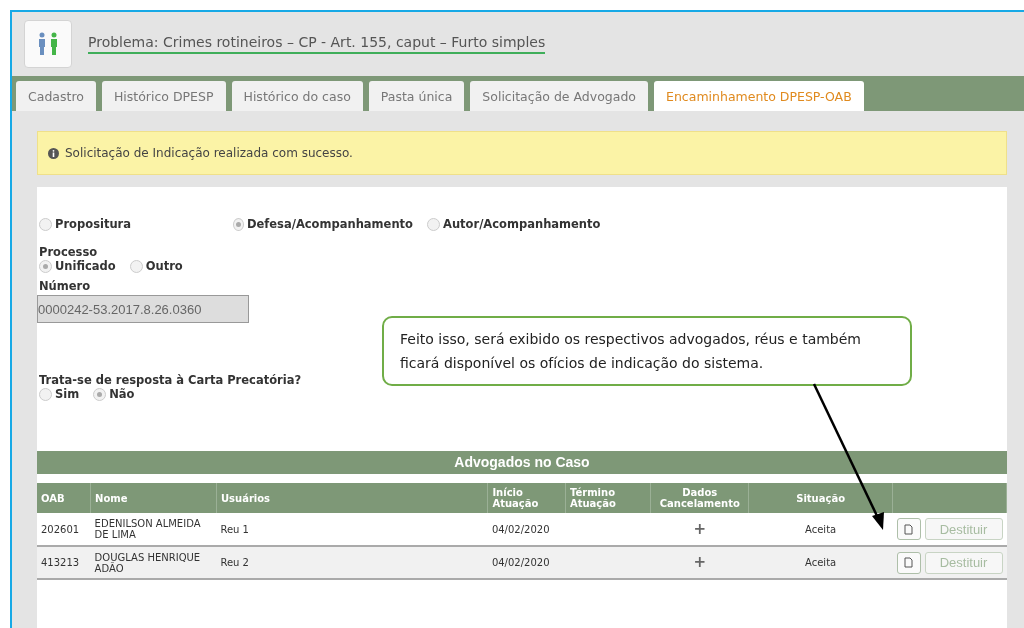 The width and height of the screenshot is (1024, 628). What do you see at coordinates (170, 380) in the screenshot?
I see `field-label: Trata-se de resposta à Carta Precatória?` at bounding box center [170, 380].